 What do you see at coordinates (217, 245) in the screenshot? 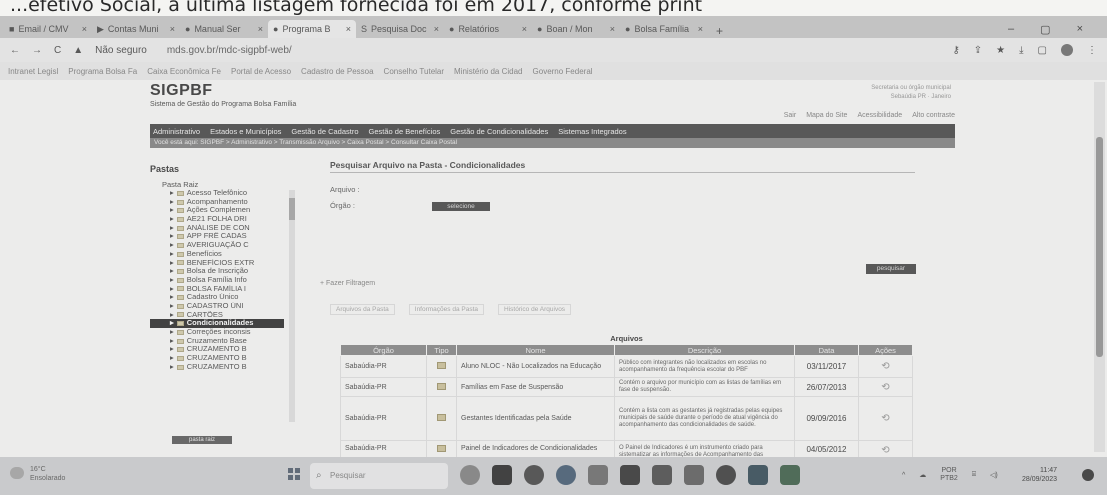
I see `sidebar-folder-item: ▸ AVERIGUAÇÃO C` at bounding box center [217, 245].